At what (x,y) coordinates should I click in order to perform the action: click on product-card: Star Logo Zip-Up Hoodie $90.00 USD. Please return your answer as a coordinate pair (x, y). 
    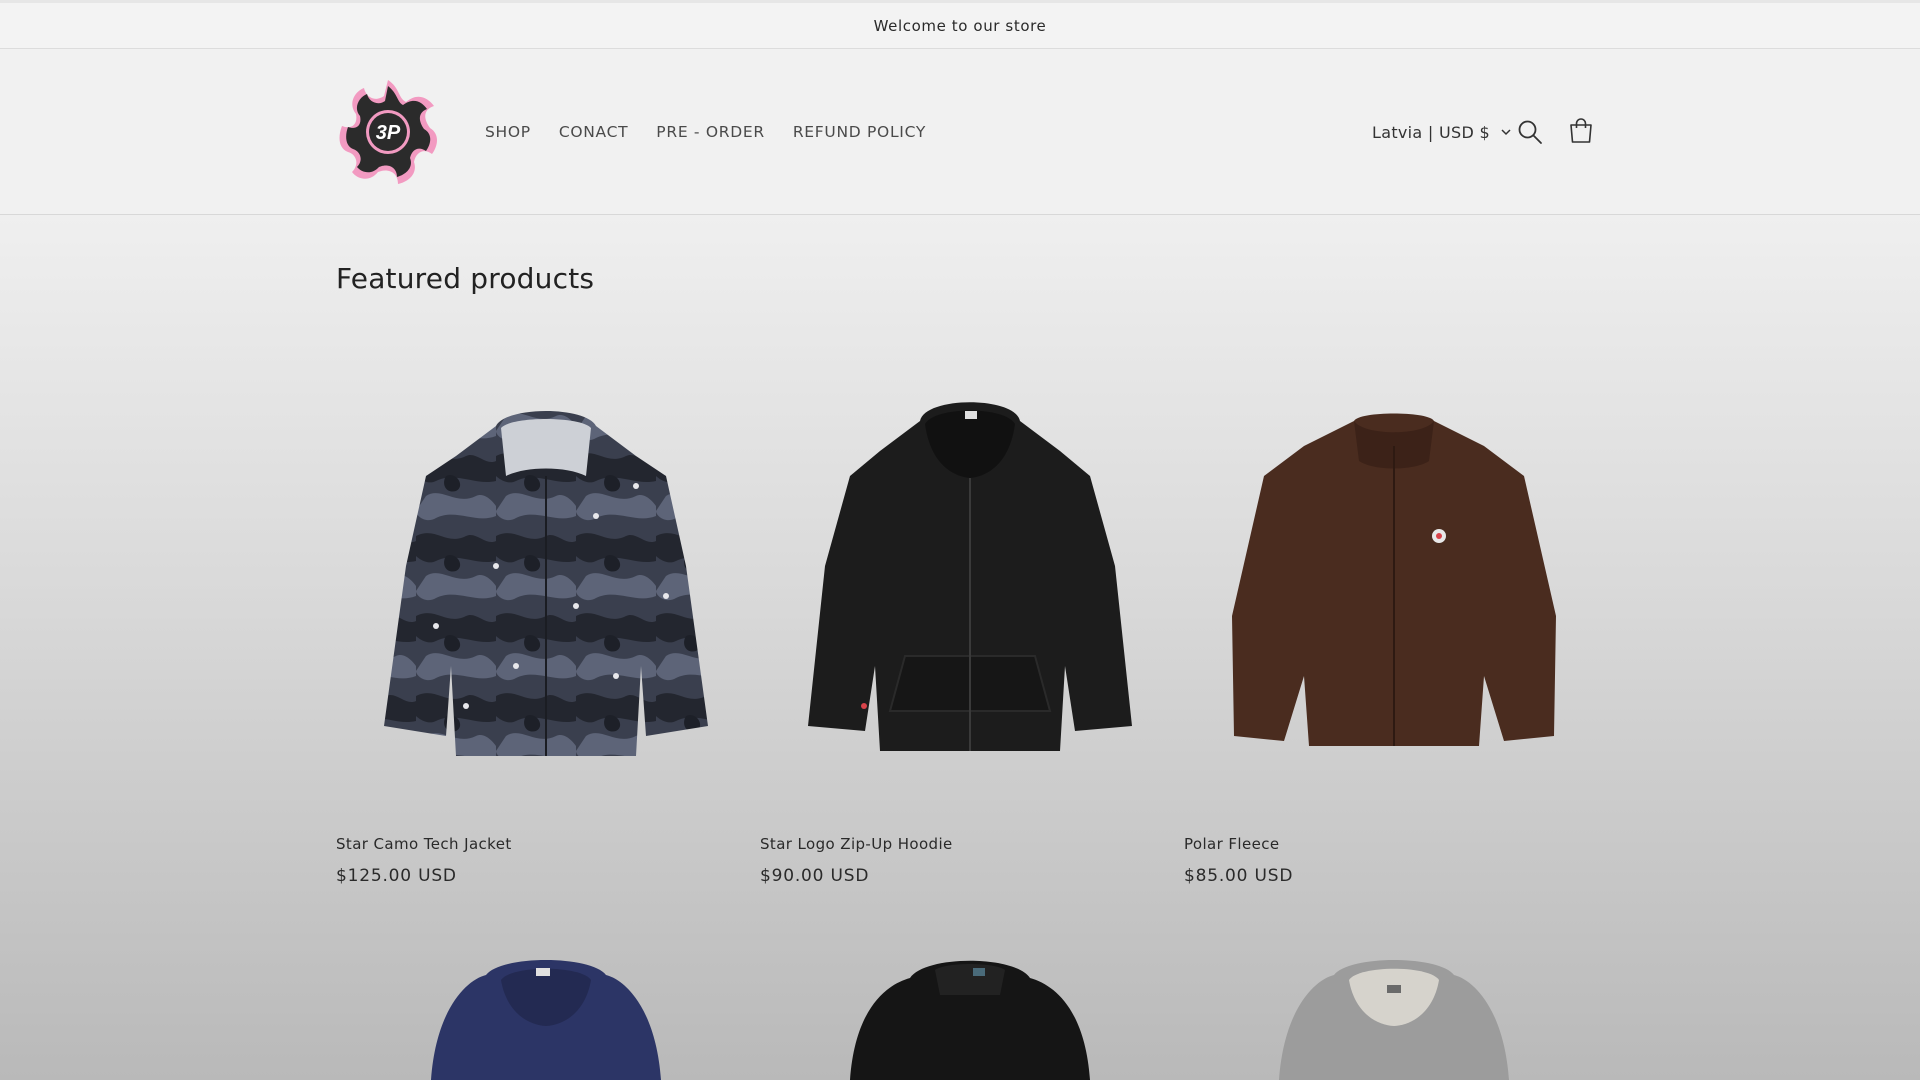
    Looking at the image, I should click on (970, 611).